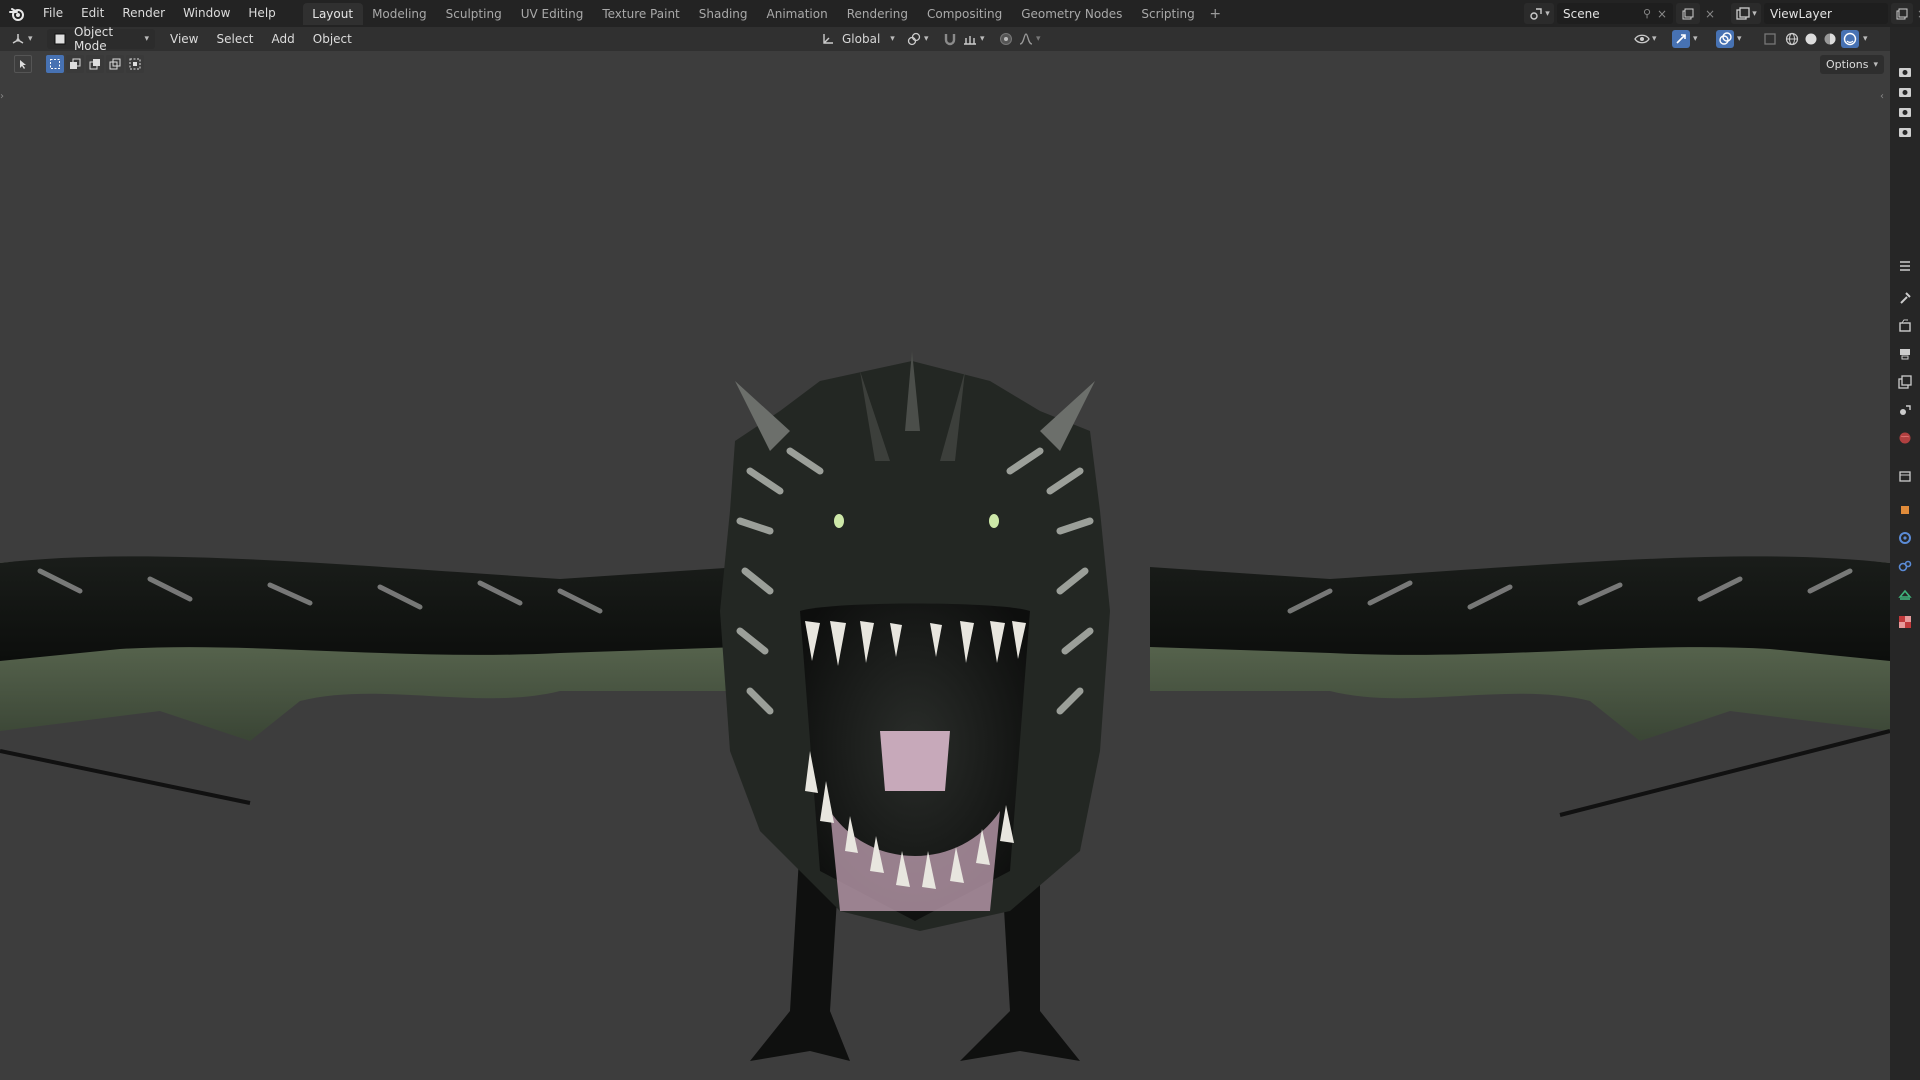 This screenshot has height=1080, width=1920. I want to click on tab-rendering: Rendering, so click(877, 14).